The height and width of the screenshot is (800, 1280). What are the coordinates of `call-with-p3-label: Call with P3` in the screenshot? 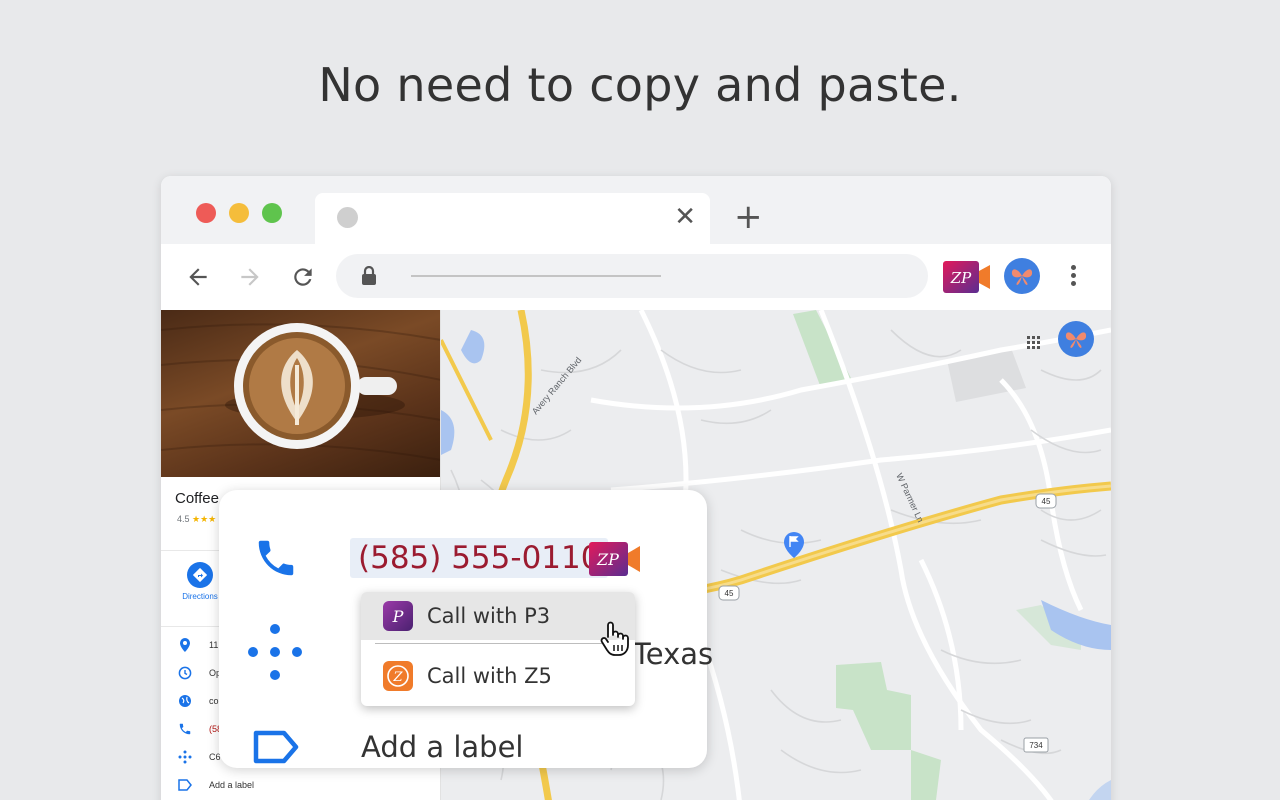 It's located at (489, 616).